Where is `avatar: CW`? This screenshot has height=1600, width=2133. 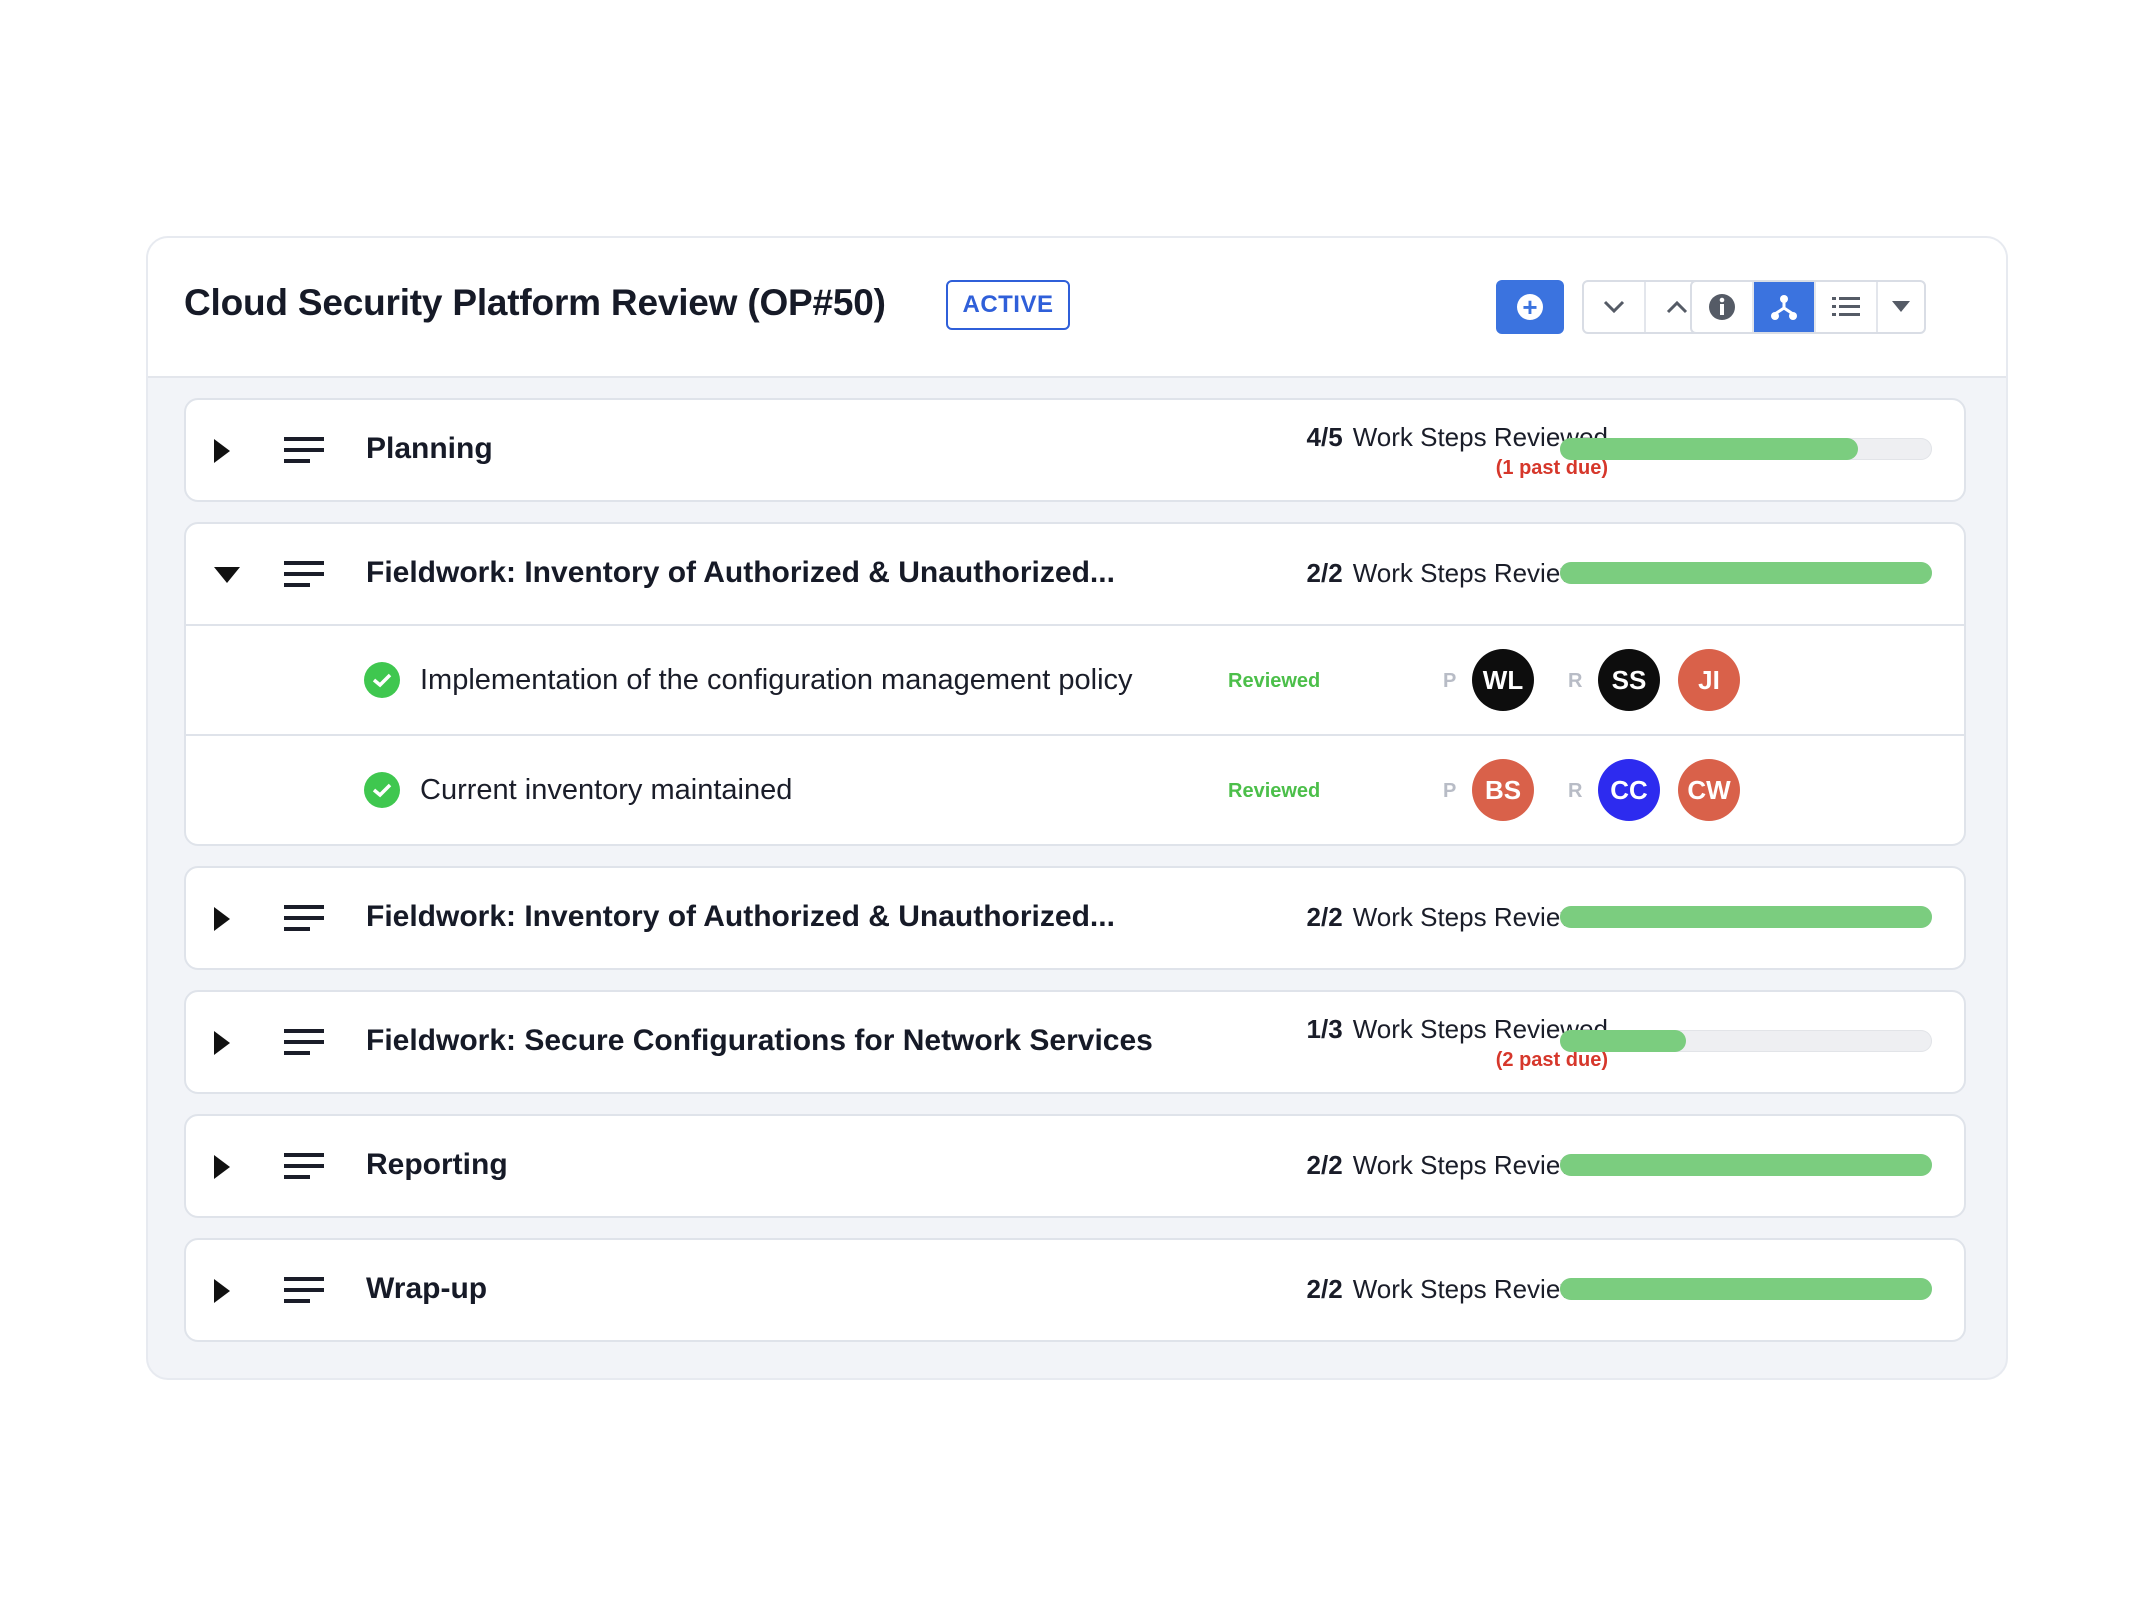 avatar: CW is located at coordinates (1709, 790).